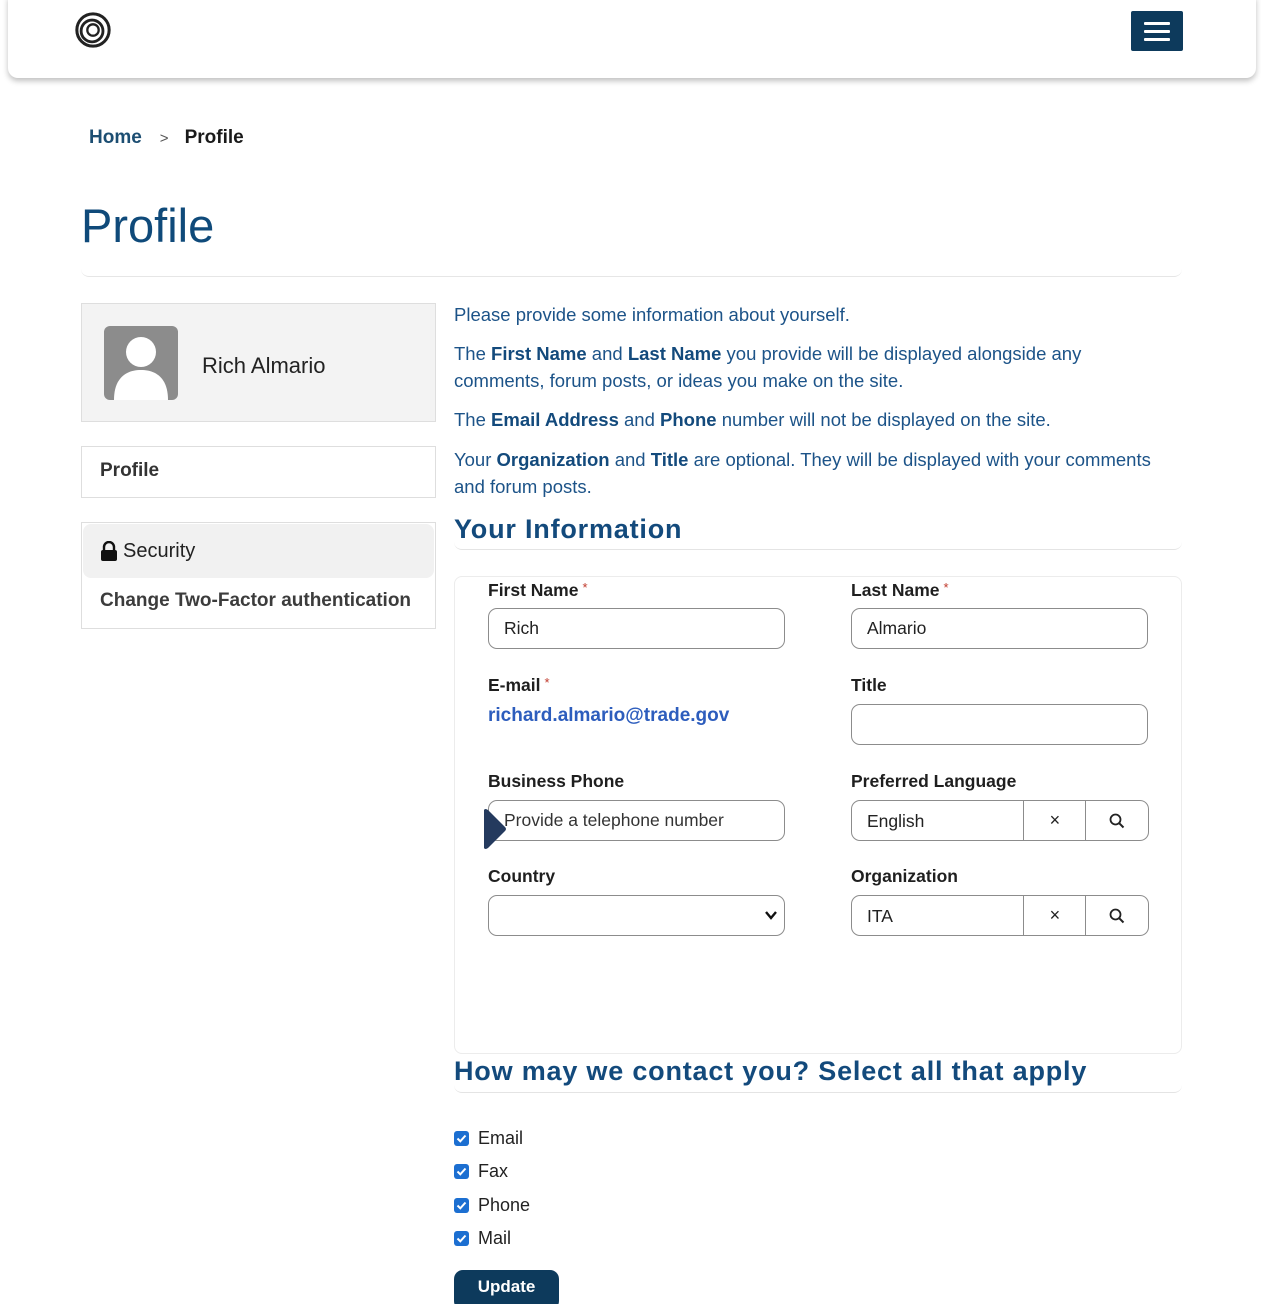  I want to click on chevron-down-icon, so click(771, 915).